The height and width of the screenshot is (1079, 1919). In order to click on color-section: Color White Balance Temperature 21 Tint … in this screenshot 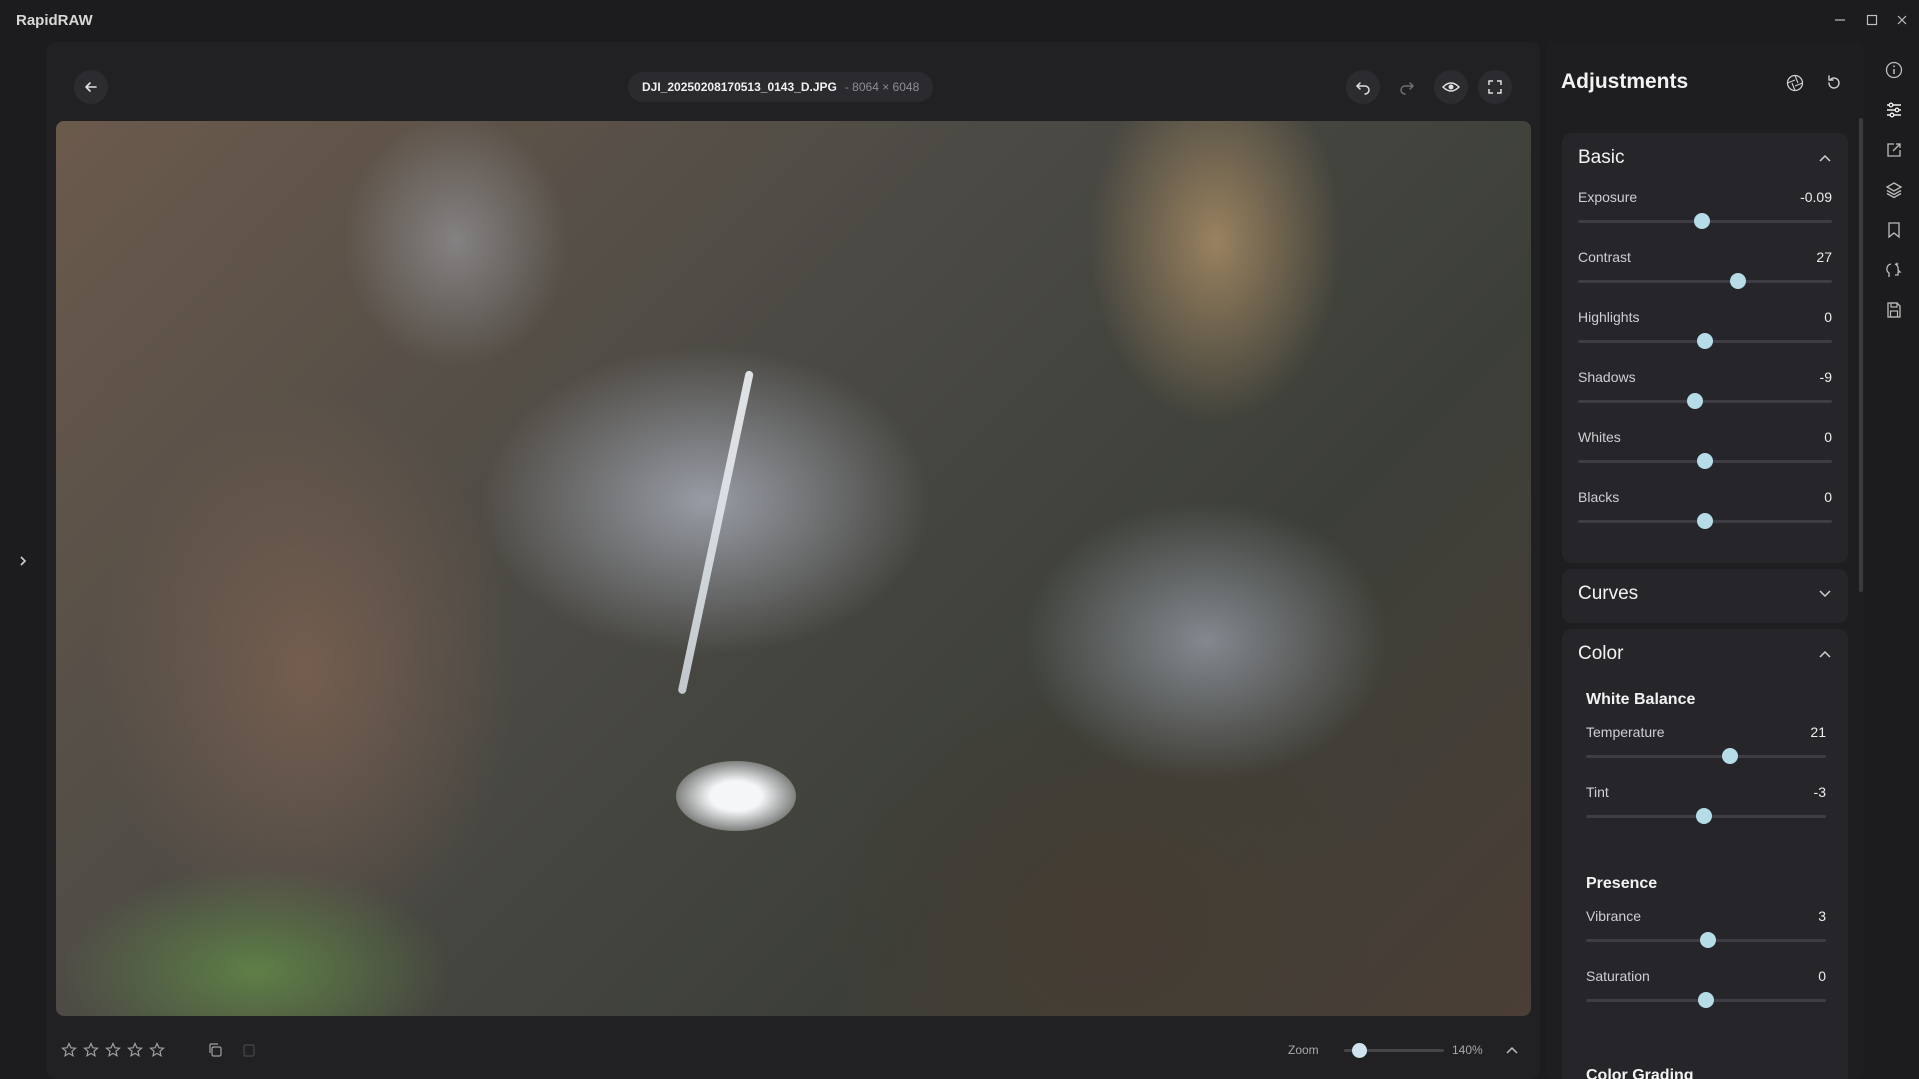, I will do `click(1705, 854)`.